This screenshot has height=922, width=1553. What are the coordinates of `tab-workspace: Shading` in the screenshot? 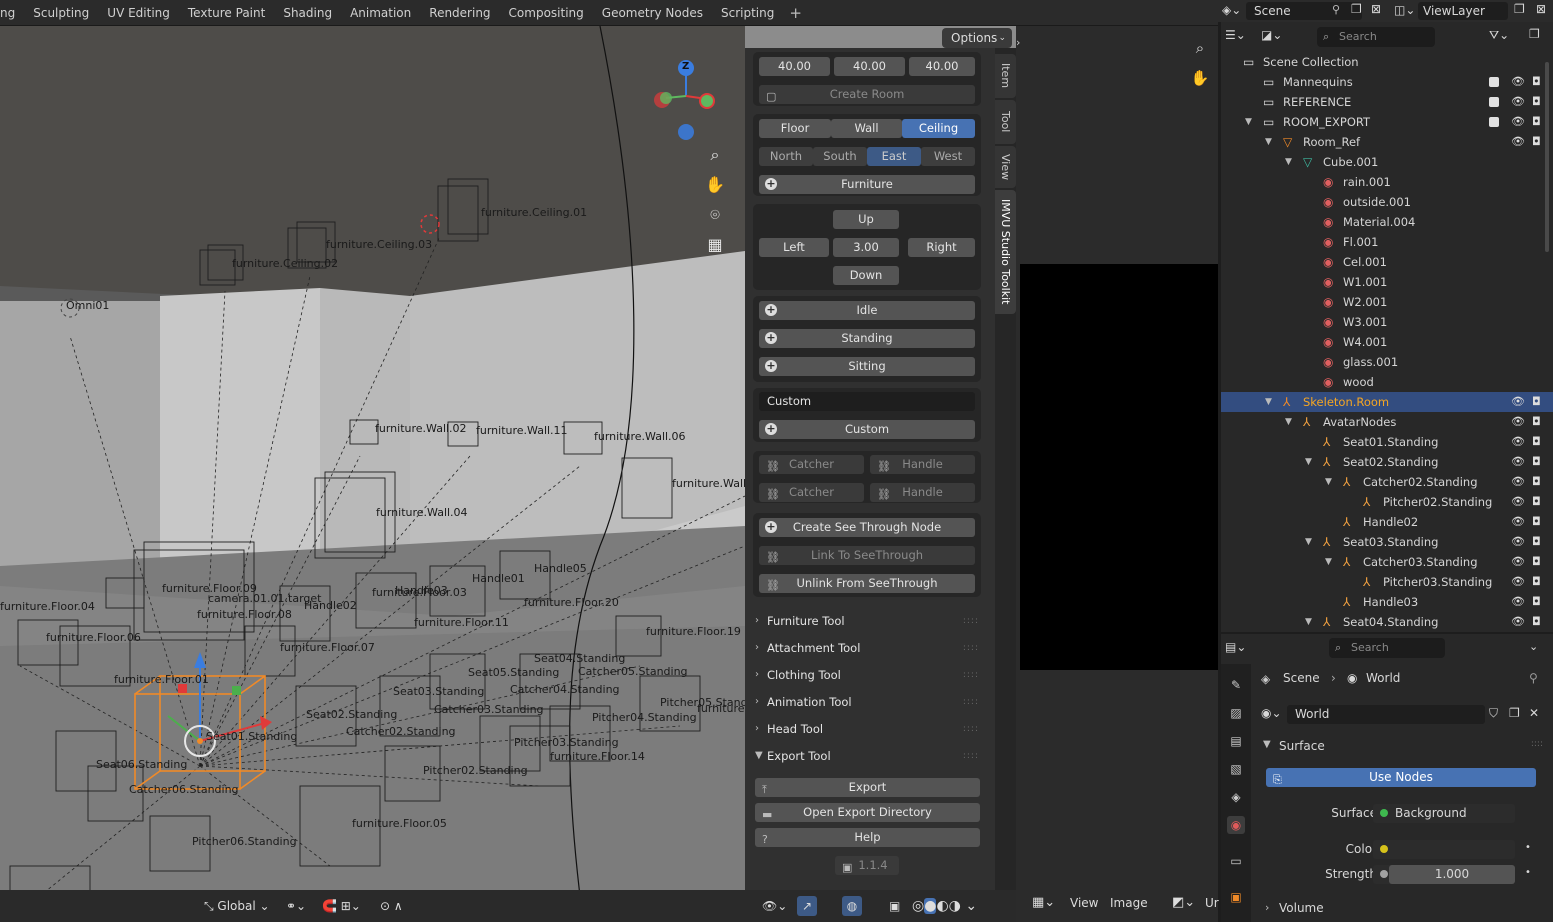 It's located at (307, 13).